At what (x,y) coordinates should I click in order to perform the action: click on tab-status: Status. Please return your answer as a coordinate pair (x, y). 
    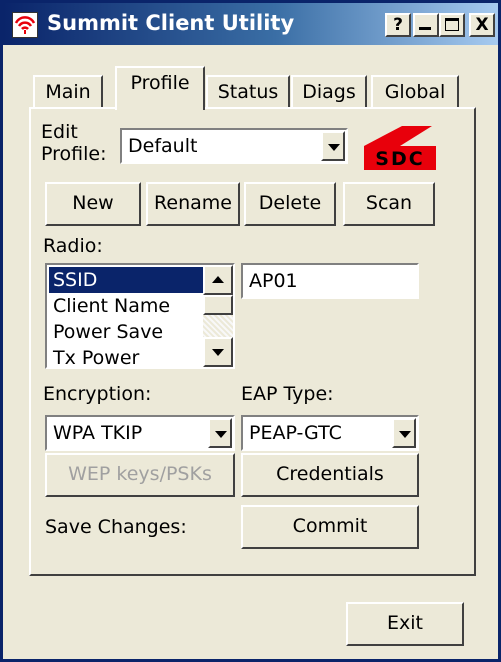
    Looking at the image, I should click on (248, 92).